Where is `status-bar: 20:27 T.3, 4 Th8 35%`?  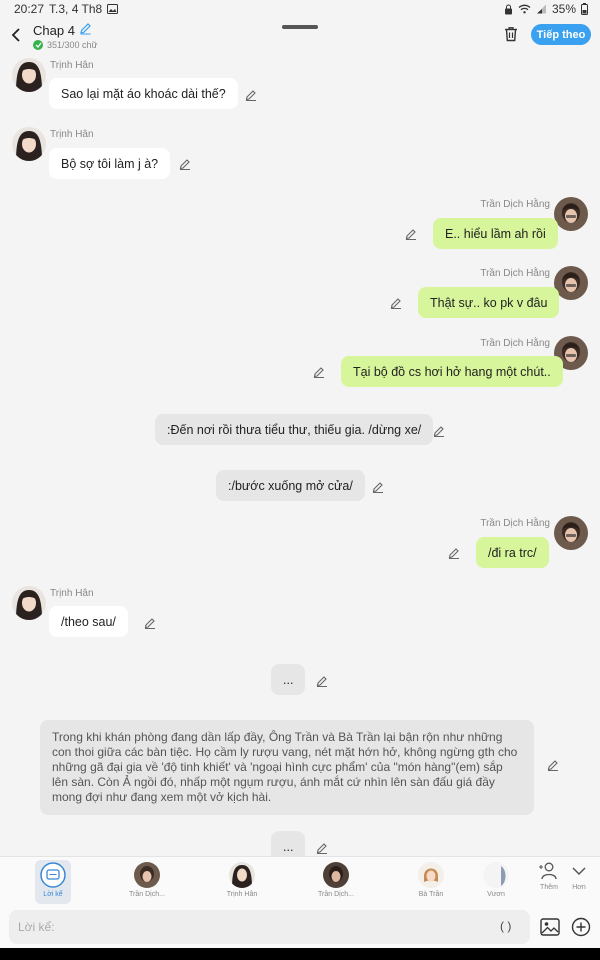
status-bar: 20:27 T.3, 4 Th8 35% is located at coordinates (300, 9).